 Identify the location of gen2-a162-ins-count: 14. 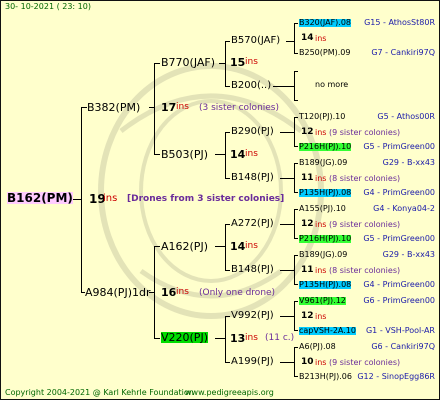
(238, 246).